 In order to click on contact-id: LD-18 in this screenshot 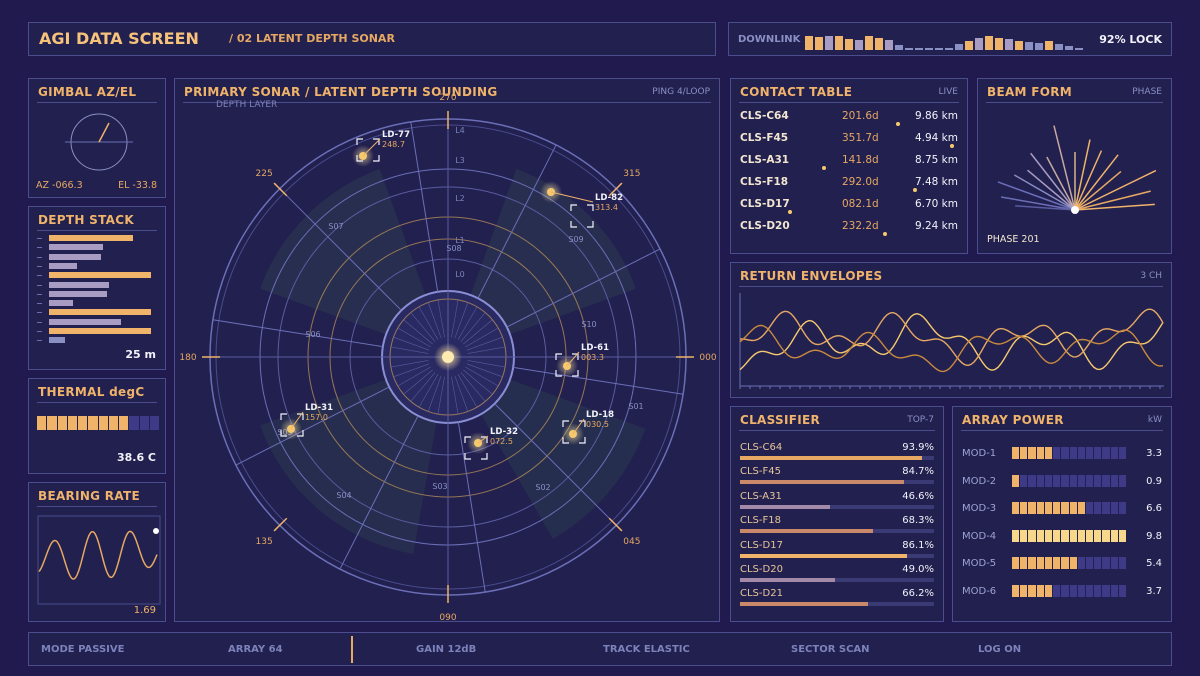, I will do `click(600, 415)`.